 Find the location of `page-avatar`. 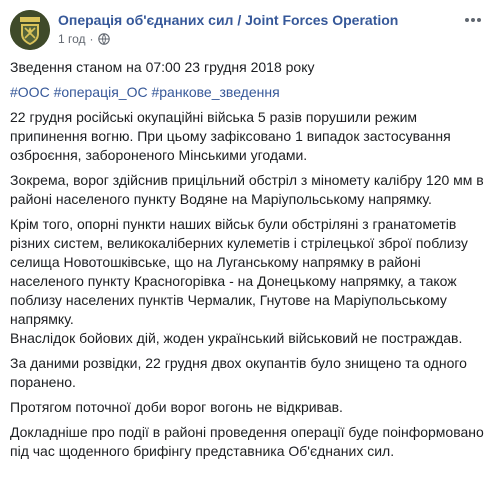

page-avatar is located at coordinates (30, 30).